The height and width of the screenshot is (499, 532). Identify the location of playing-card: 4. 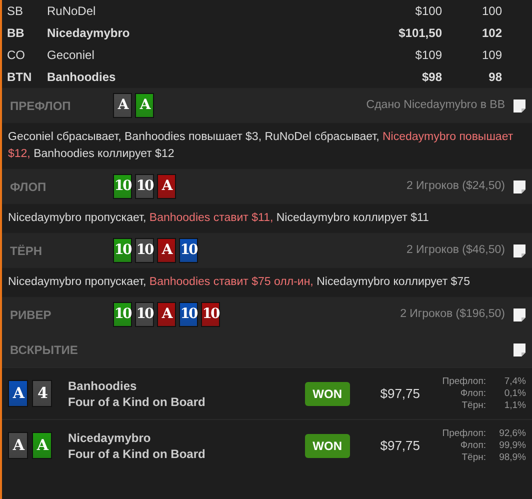
(42, 393).